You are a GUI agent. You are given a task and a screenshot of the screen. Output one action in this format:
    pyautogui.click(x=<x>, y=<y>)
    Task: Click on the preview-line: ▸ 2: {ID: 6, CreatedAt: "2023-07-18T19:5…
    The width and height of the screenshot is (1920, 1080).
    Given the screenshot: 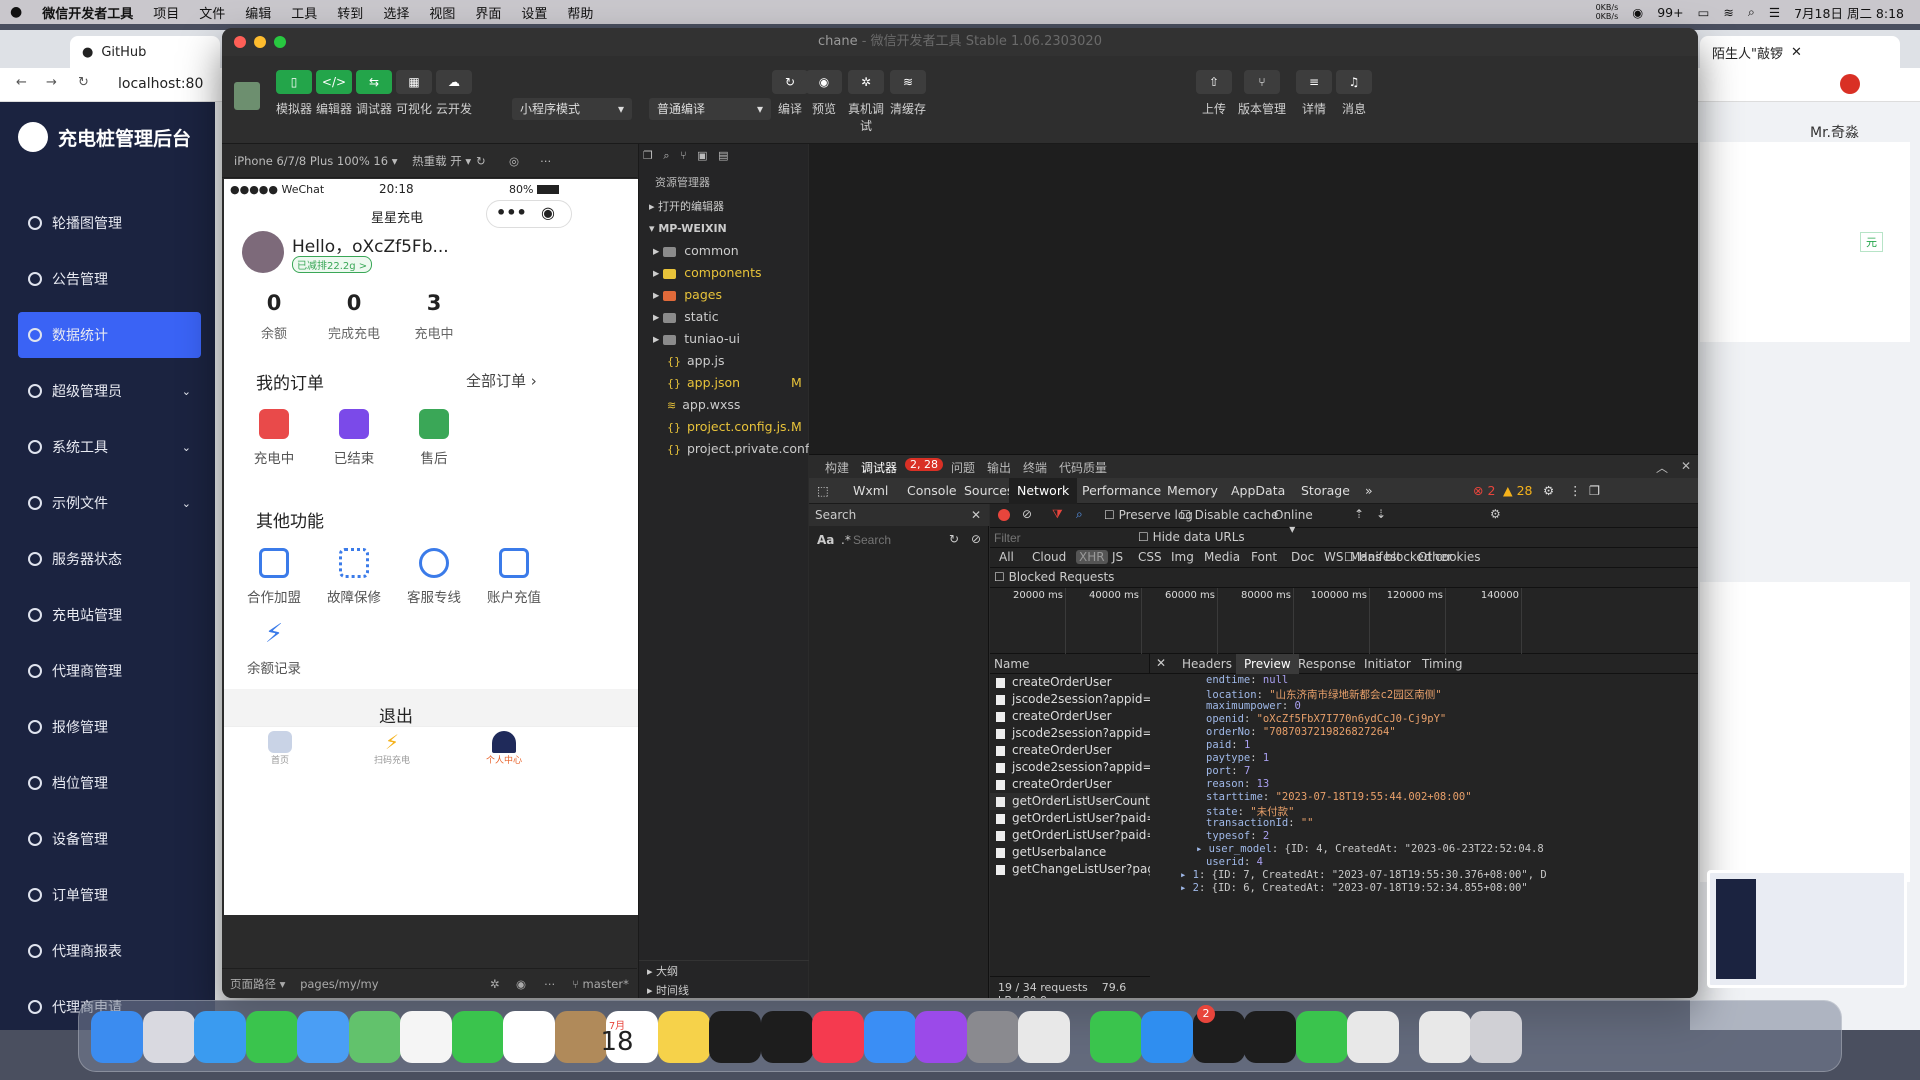 What is the action you would take?
    pyautogui.click(x=1354, y=888)
    